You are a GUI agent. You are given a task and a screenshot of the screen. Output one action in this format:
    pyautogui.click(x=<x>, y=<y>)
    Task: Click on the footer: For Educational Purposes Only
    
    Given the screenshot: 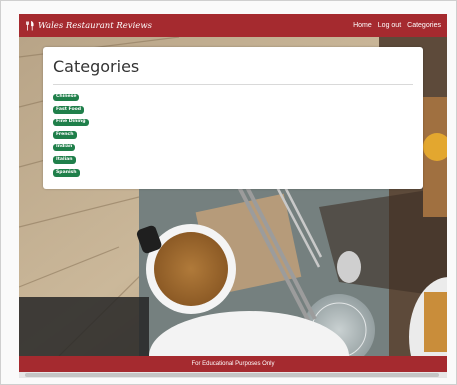 What is the action you would take?
    pyautogui.click(x=233, y=364)
    